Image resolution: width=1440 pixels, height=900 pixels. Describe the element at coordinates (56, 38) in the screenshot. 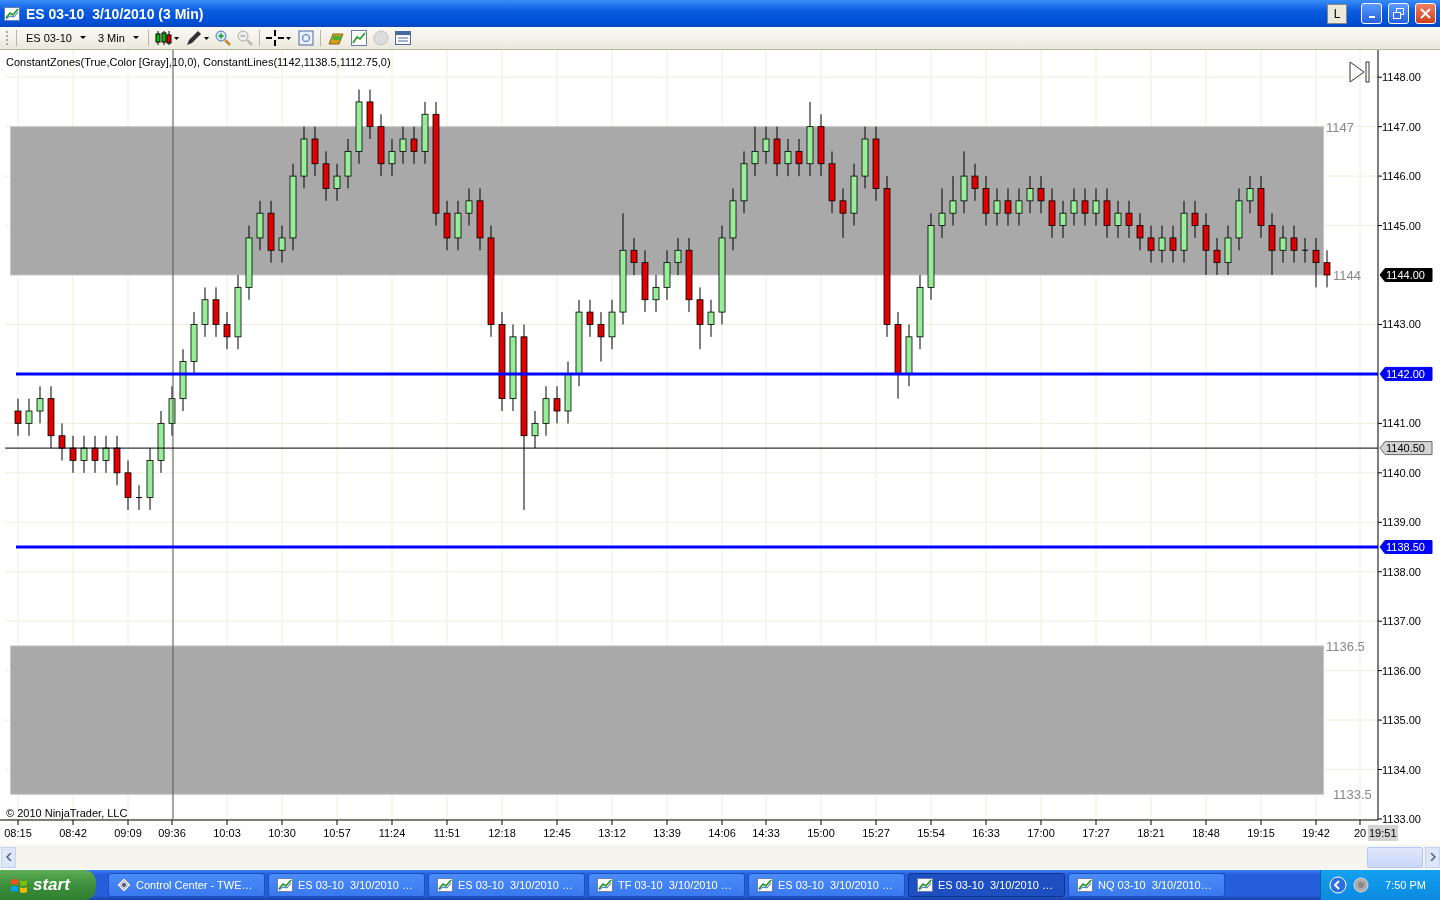

I see `instrument-dropdown: ES 03-10` at that location.